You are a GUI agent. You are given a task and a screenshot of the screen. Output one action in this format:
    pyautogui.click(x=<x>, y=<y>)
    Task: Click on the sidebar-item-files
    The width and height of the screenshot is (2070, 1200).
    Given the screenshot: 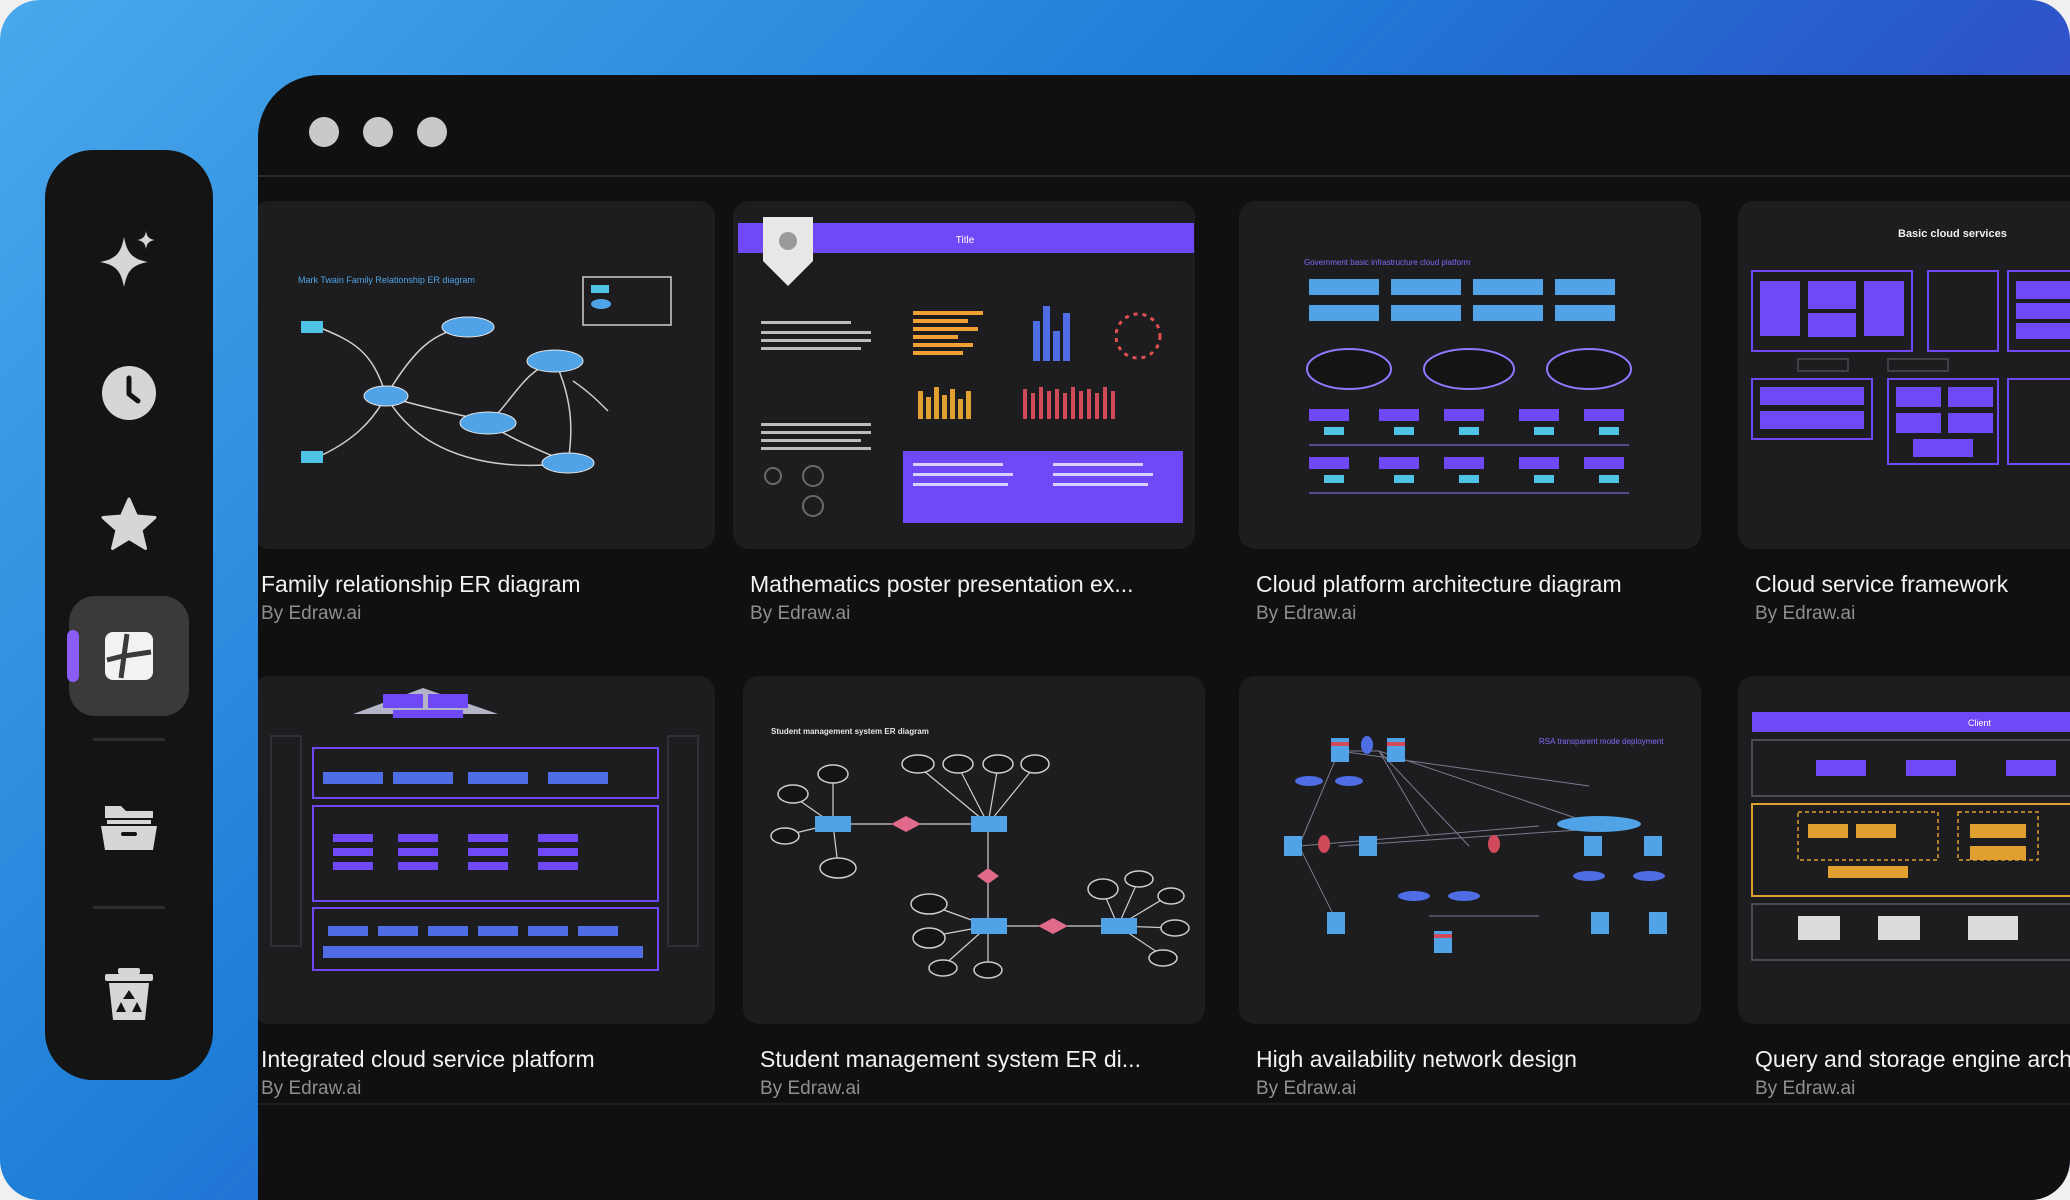 What is the action you would take?
    pyautogui.click(x=129, y=826)
    